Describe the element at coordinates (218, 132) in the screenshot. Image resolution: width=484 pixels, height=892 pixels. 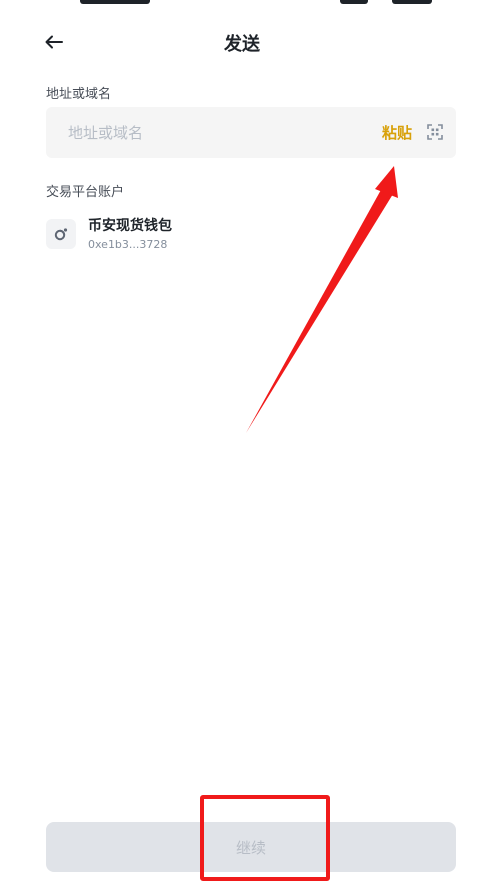
I see `address-input` at that location.